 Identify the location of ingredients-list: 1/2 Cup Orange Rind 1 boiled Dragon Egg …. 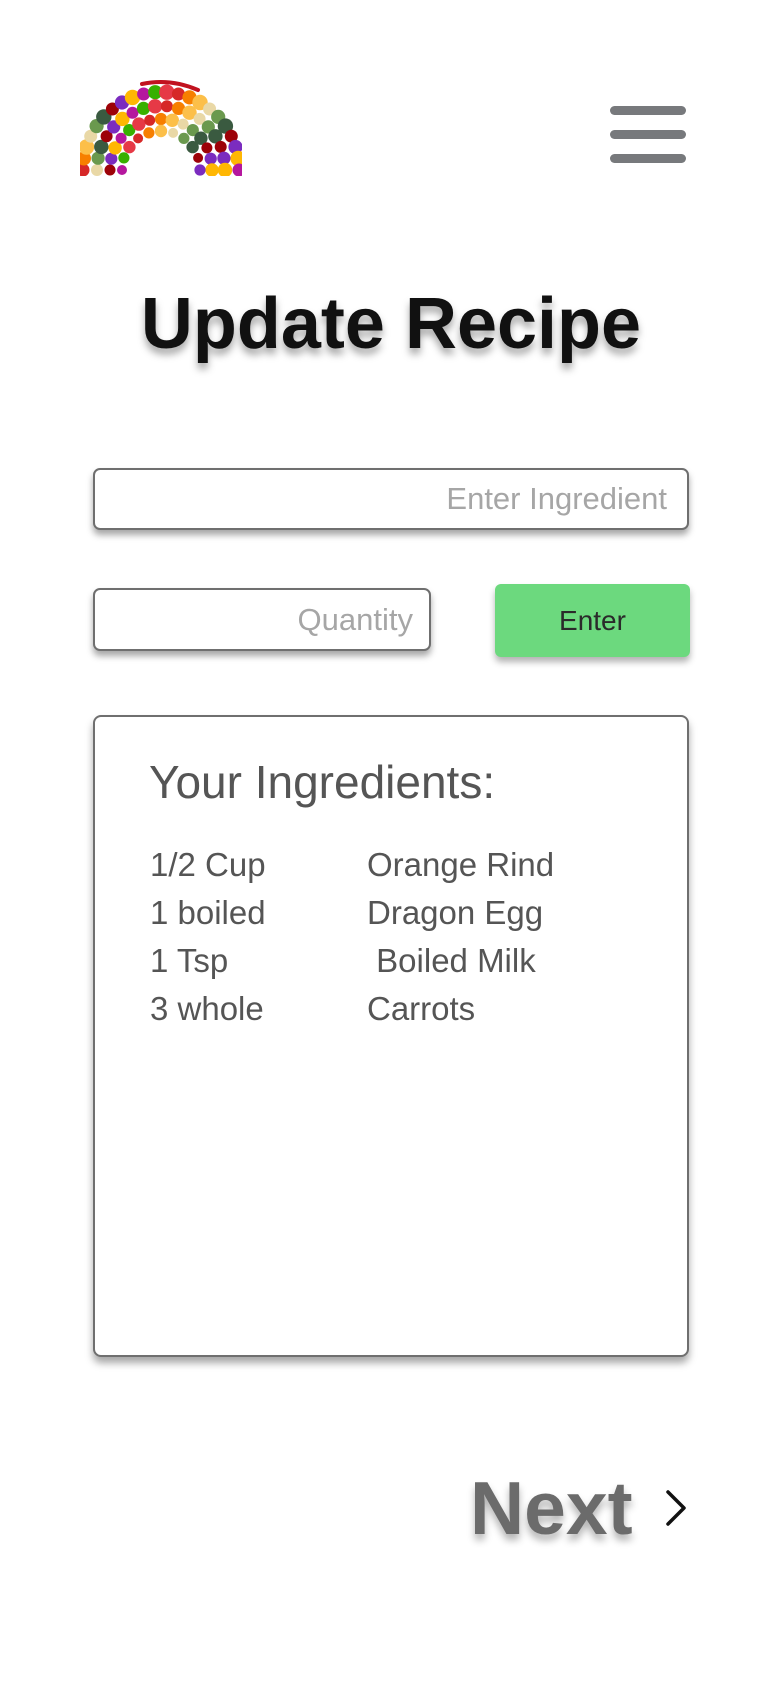
(390, 941).